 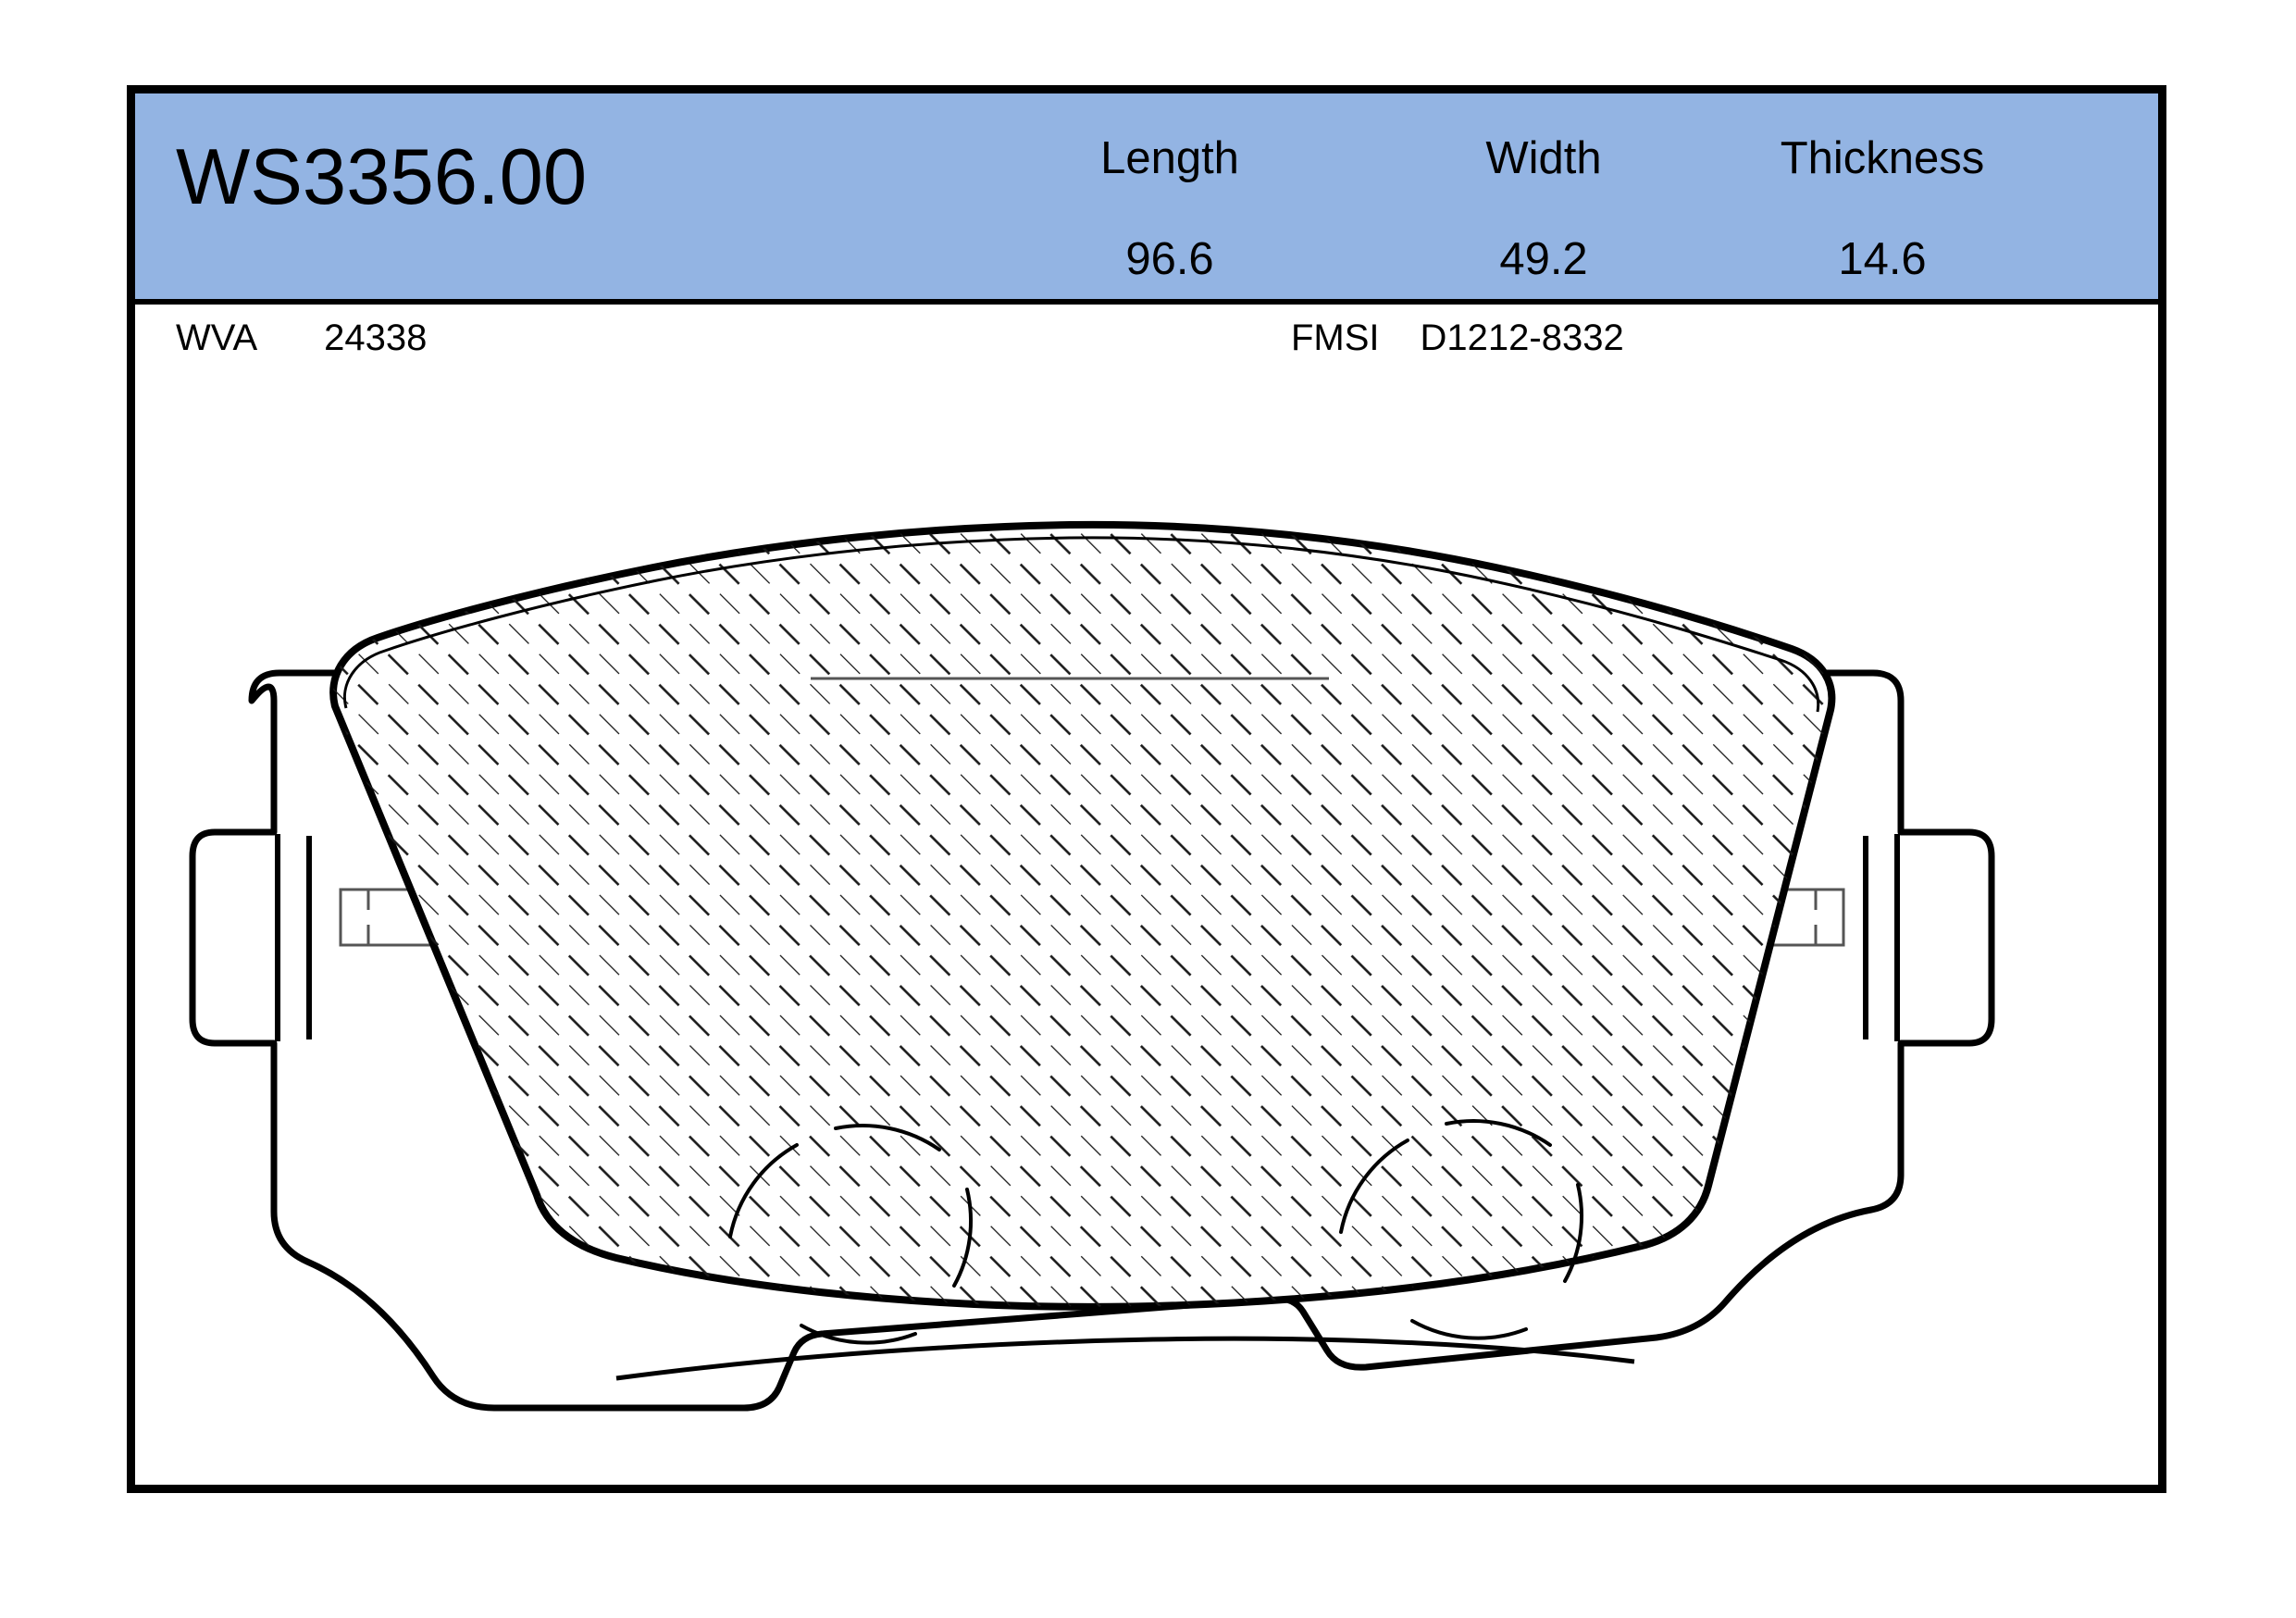 I want to click on wva-value: 24338, so click(x=376, y=337).